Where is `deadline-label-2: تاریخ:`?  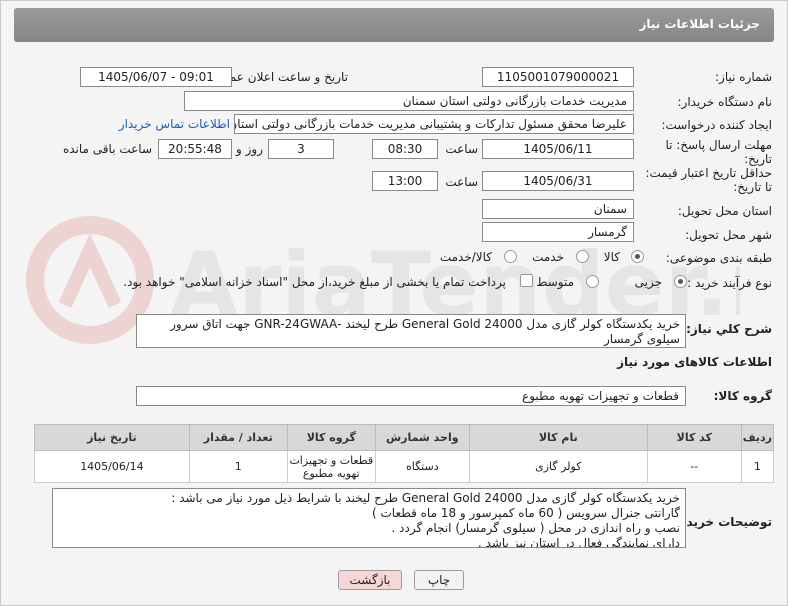 deadline-label-2: تاریخ: is located at coordinates (758, 159).